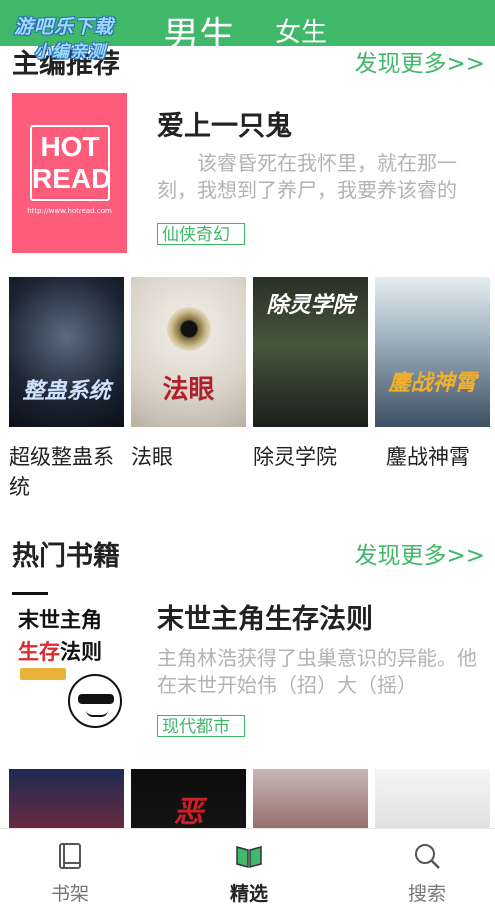  I want to click on eye-illustration, so click(189, 329).